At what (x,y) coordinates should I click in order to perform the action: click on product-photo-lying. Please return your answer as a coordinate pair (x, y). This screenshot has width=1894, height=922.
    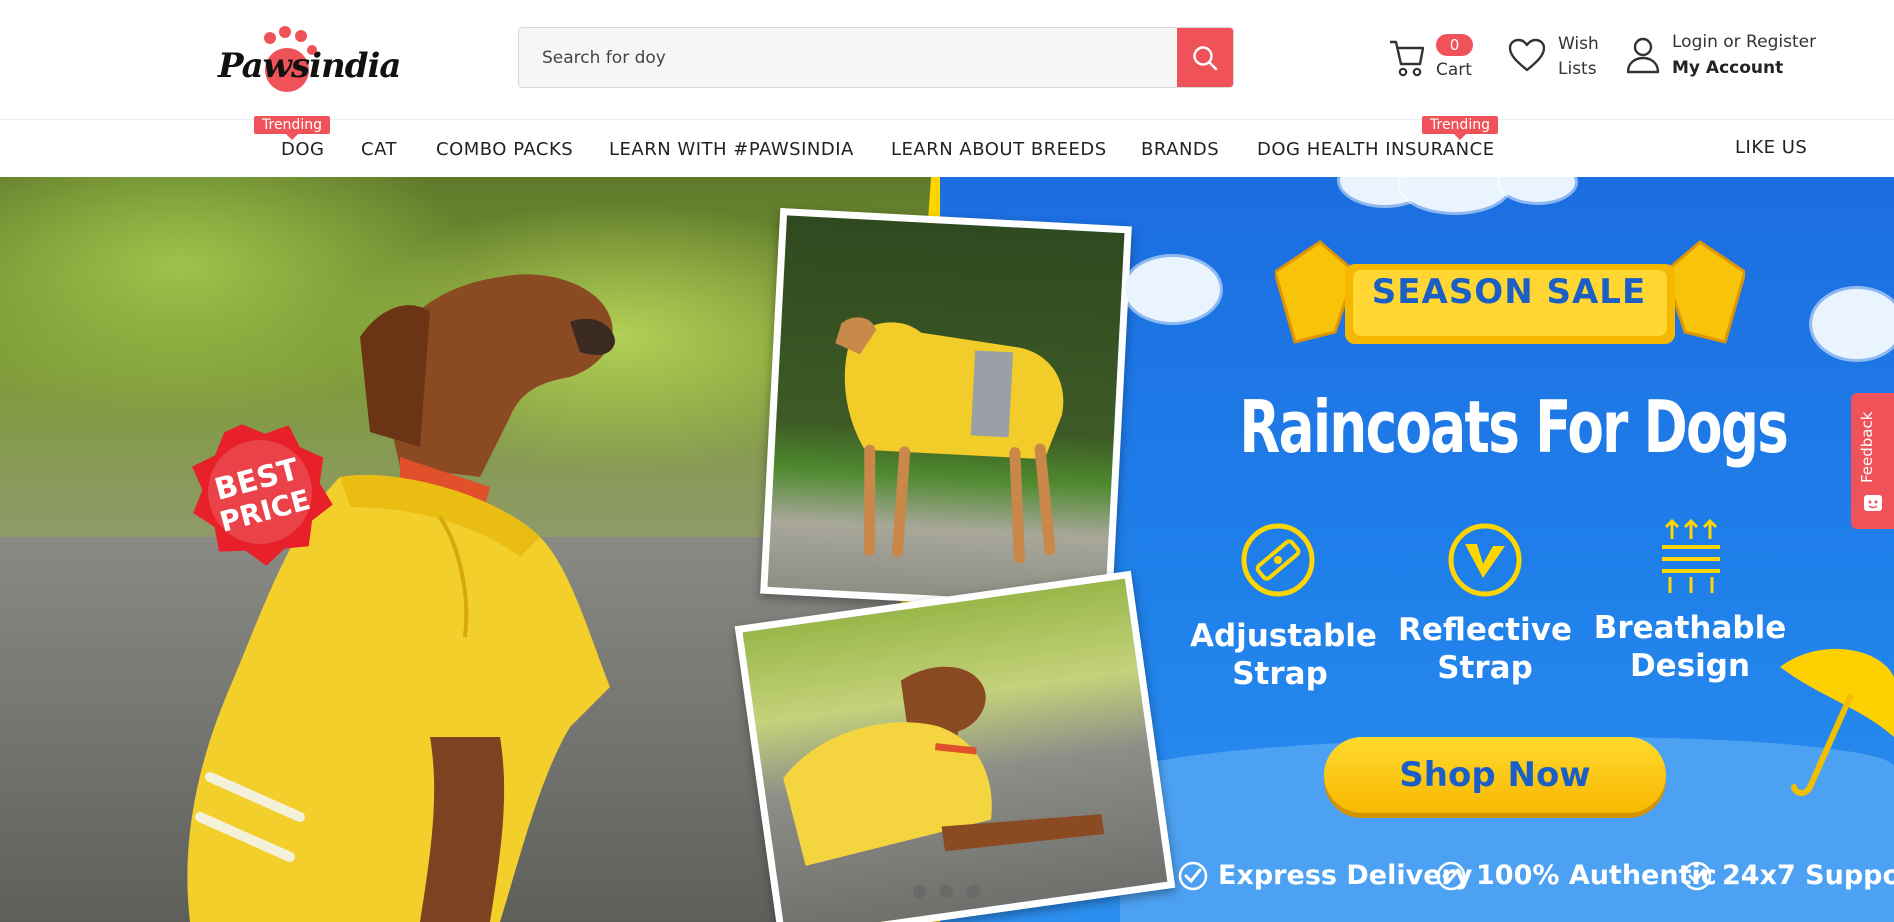
    Looking at the image, I should click on (955, 746).